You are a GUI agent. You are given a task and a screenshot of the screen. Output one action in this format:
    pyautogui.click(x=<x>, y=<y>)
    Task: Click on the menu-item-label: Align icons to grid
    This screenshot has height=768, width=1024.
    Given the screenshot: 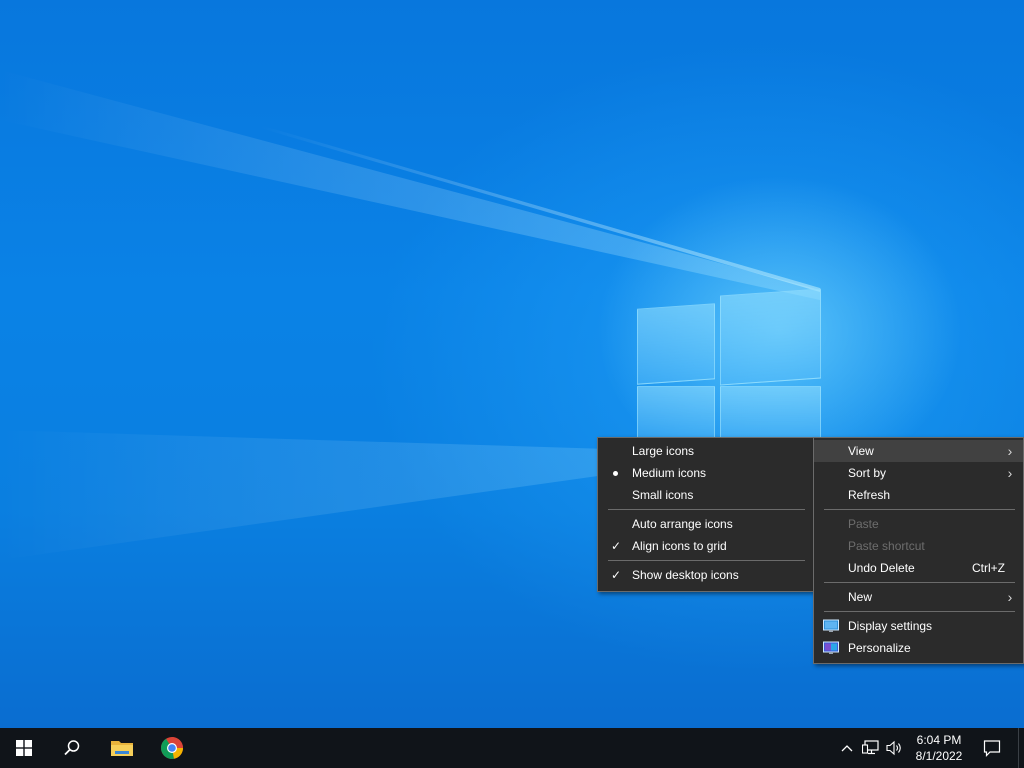 What is the action you would take?
    pyautogui.click(x=679, y=546)
    